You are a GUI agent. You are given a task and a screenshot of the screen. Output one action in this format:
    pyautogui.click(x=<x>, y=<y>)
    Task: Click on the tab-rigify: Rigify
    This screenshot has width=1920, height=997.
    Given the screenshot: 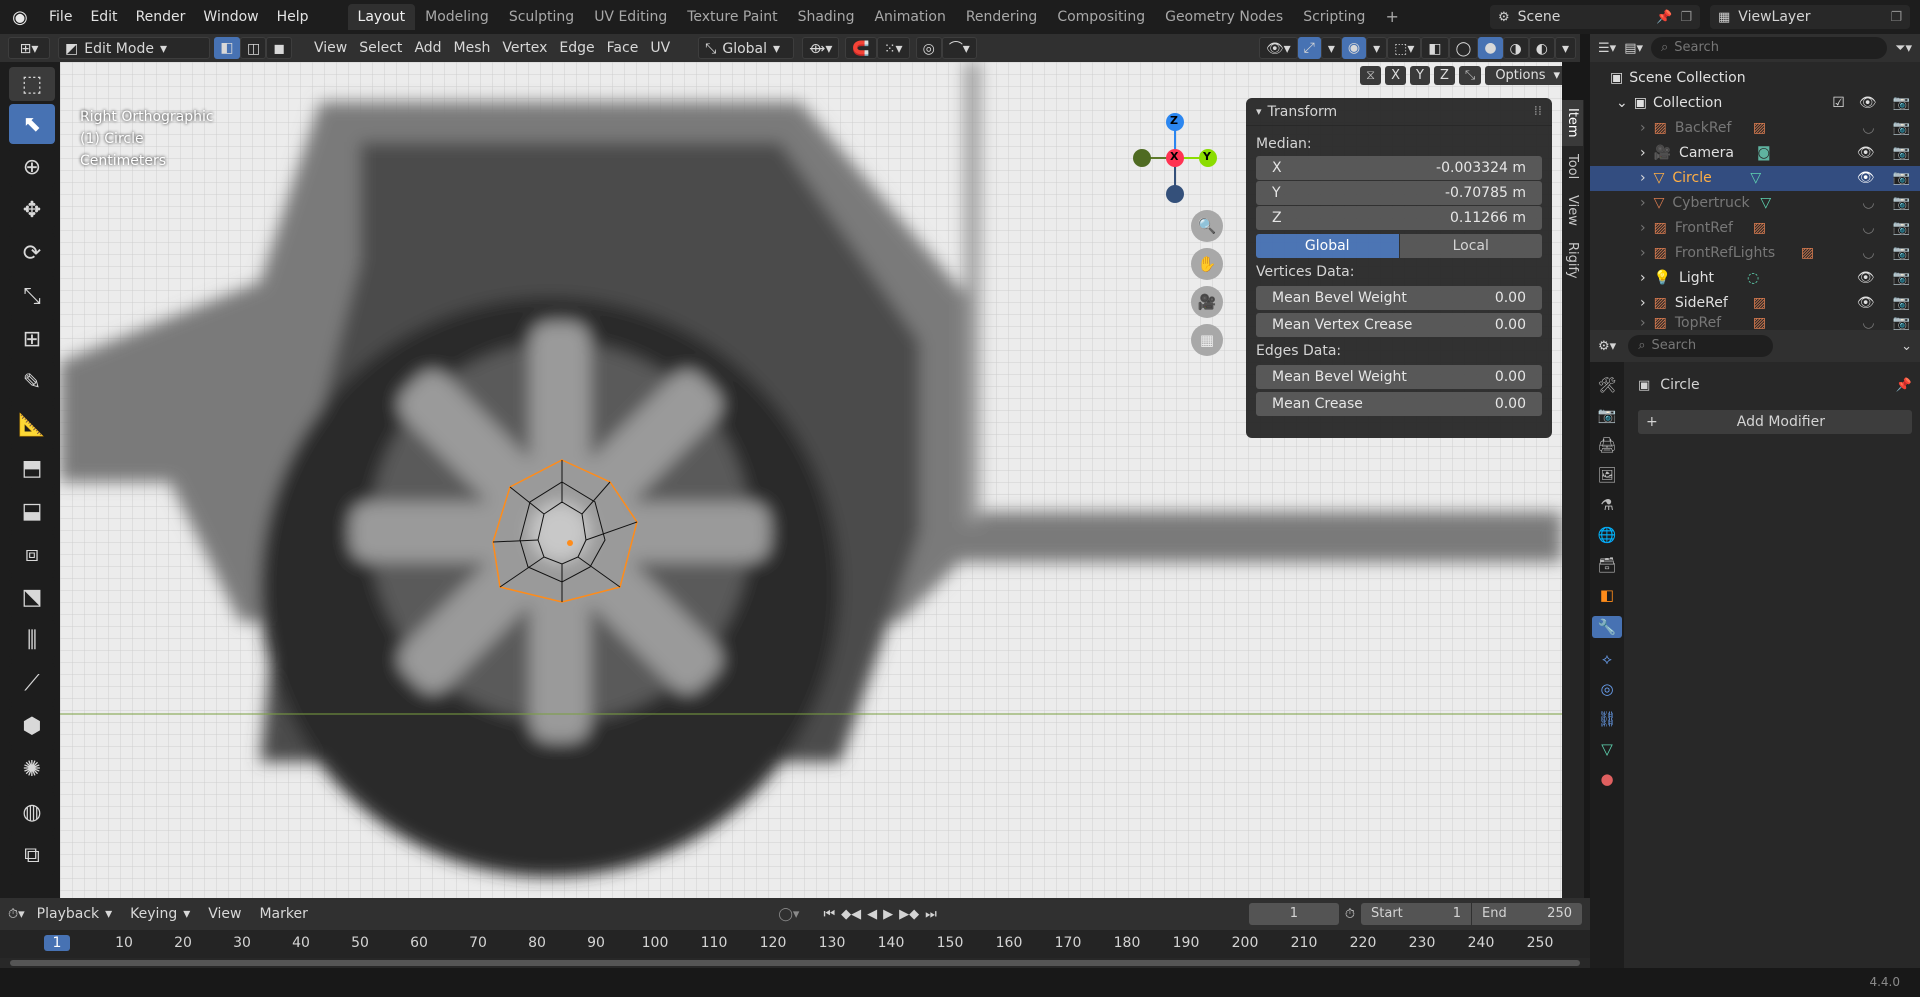 What is the action you would take?
    pyautogui.click(x=1572, y=260)
    